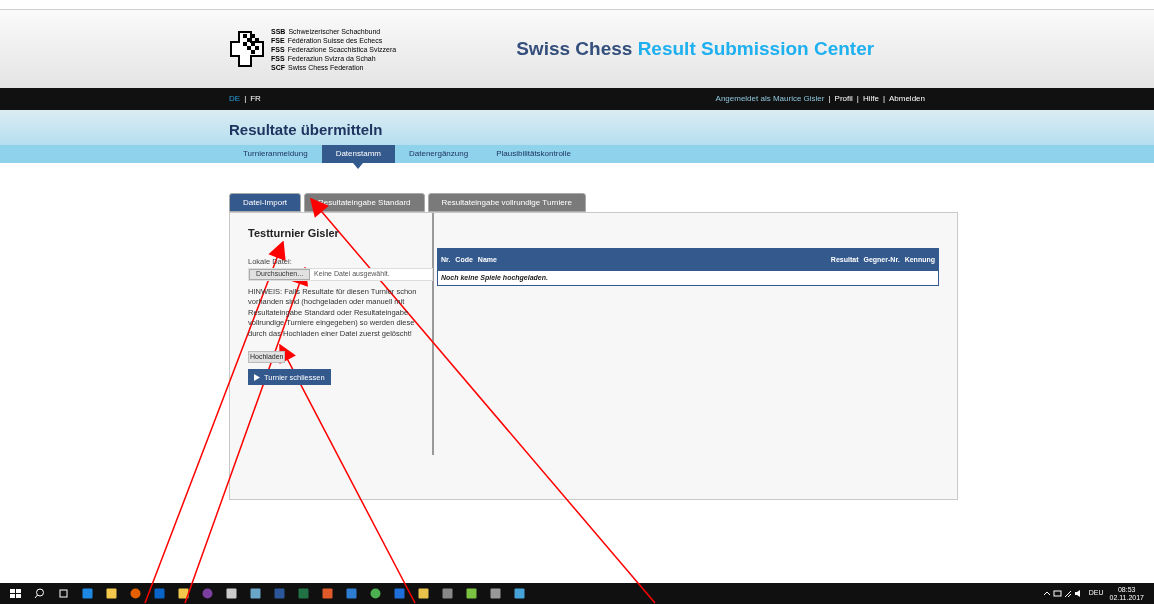 This screenshot has height=604, width=1154. What do you see at coordinates (248, 49) in the screenshot?
I see `chess-cross-logo-icon` at bounding box center [248, 49].